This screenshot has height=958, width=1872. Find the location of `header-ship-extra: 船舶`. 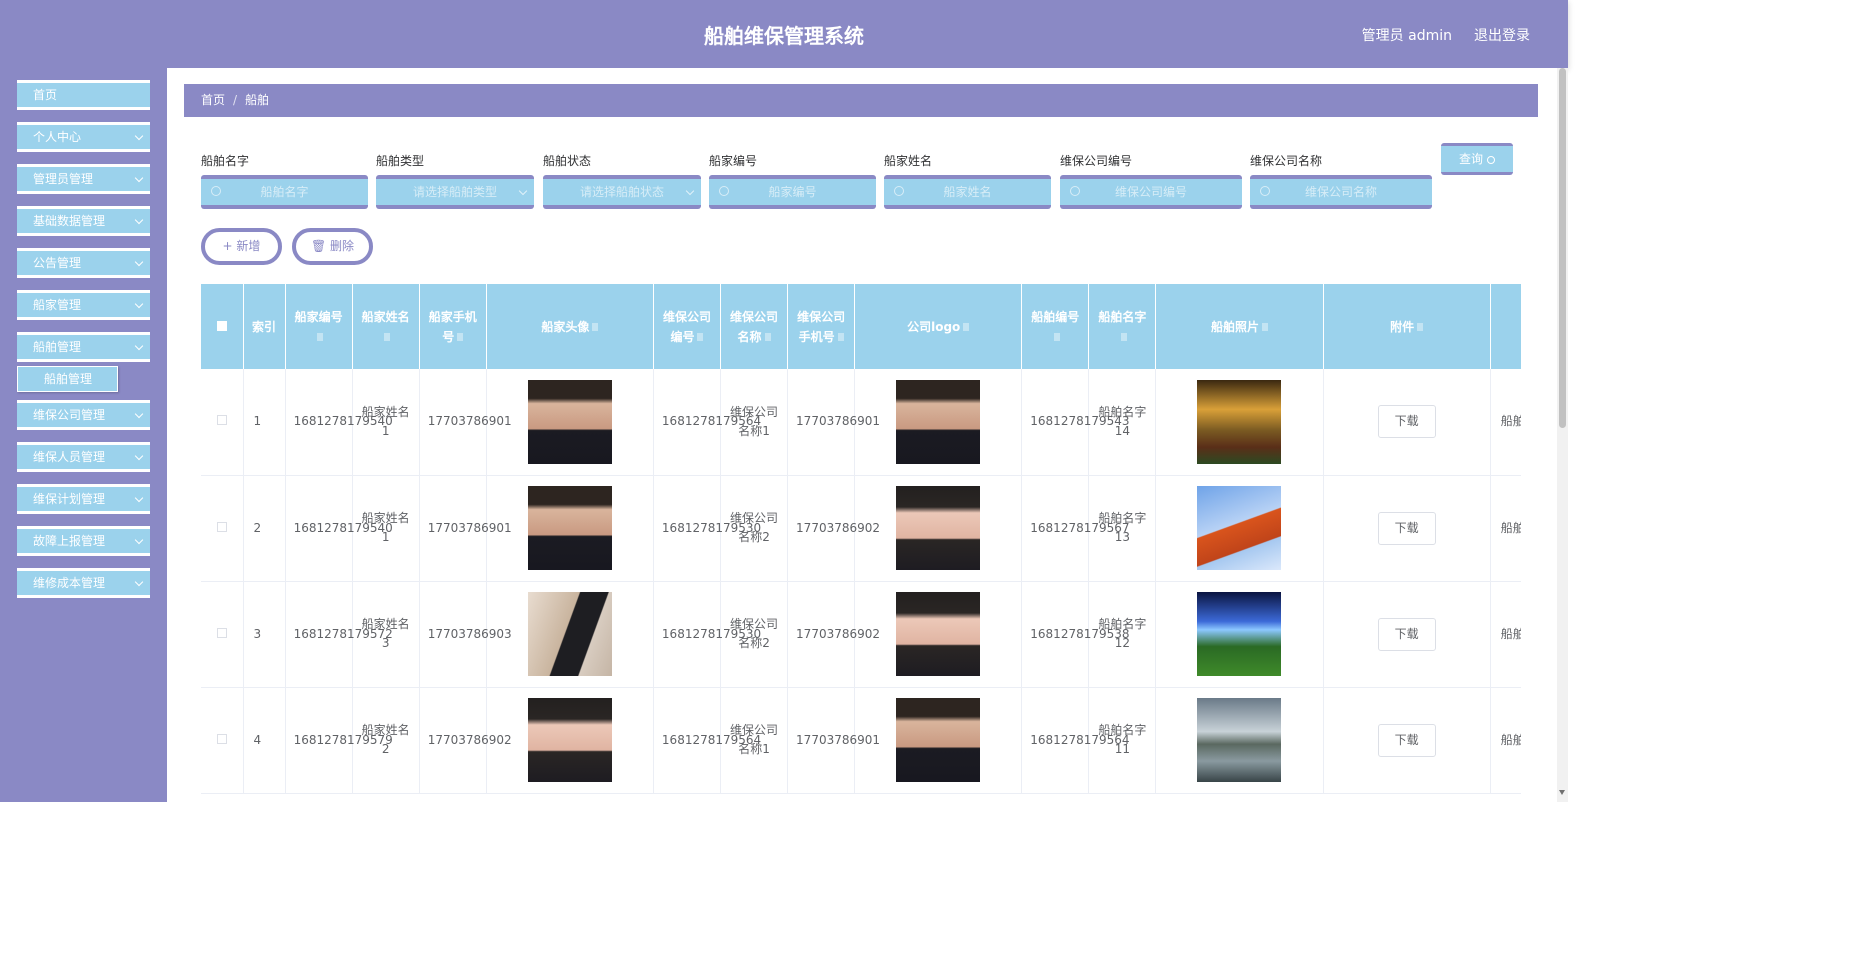

header-ship-extra: 船舶 is located at coordinates (1505, 326).